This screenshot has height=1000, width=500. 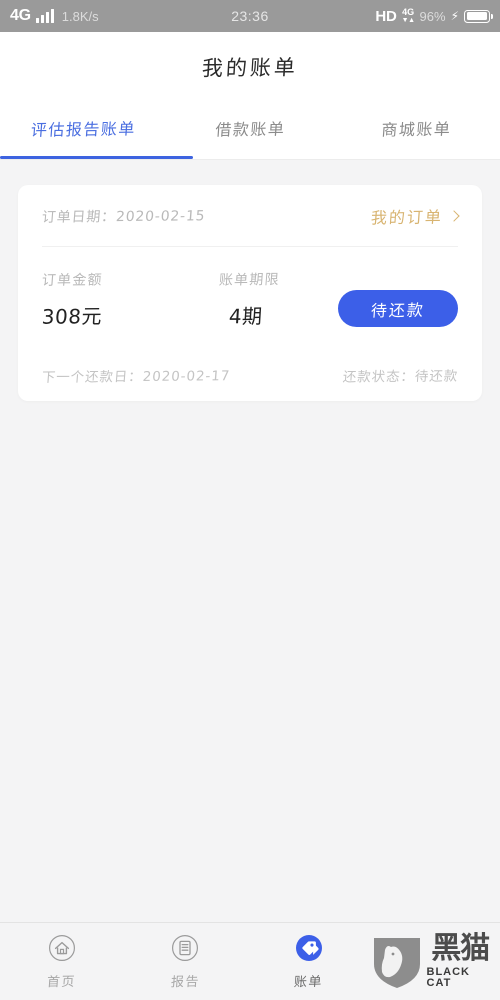 What do you see at coordinates (250, 16) in the screenshot?
I see `status-bar: 4G 1.8K/s 23:36 HD 4G ▼▲ 96% ⚡` at bounding box center [250, 16].